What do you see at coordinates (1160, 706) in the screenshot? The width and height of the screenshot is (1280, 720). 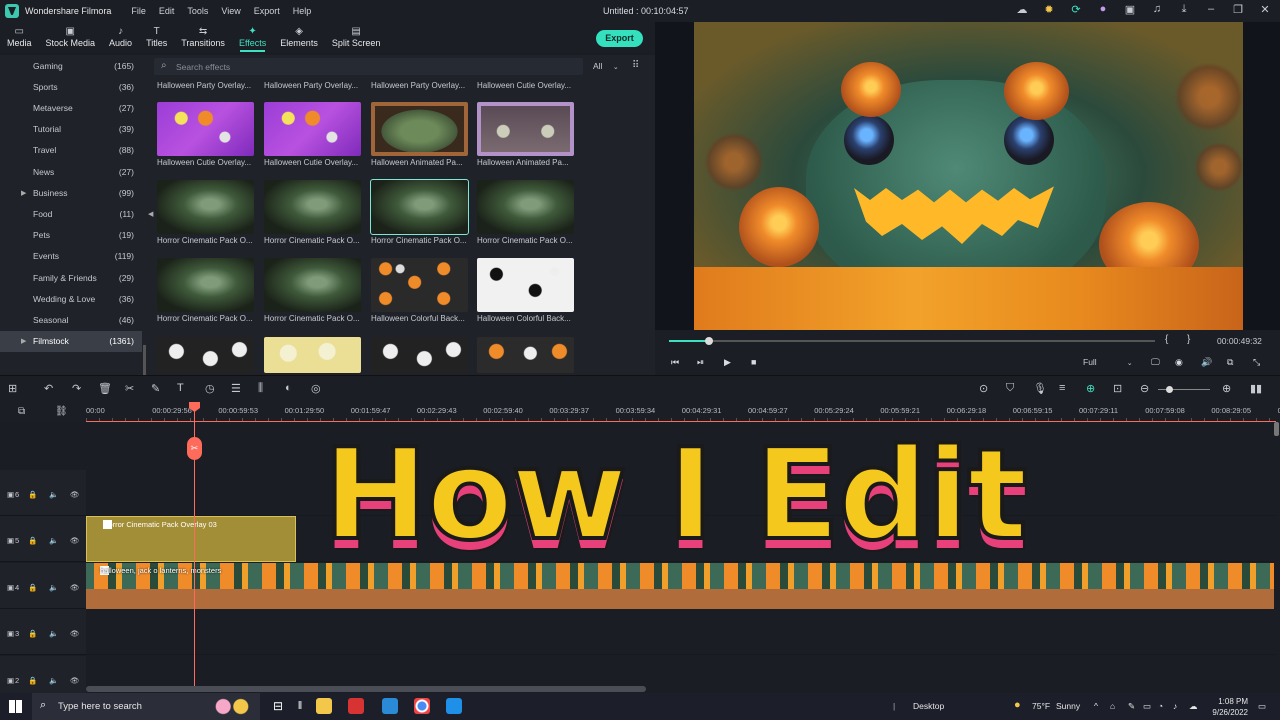 I see `wifi-icon: ◔` at bounding box center [1160, 706].